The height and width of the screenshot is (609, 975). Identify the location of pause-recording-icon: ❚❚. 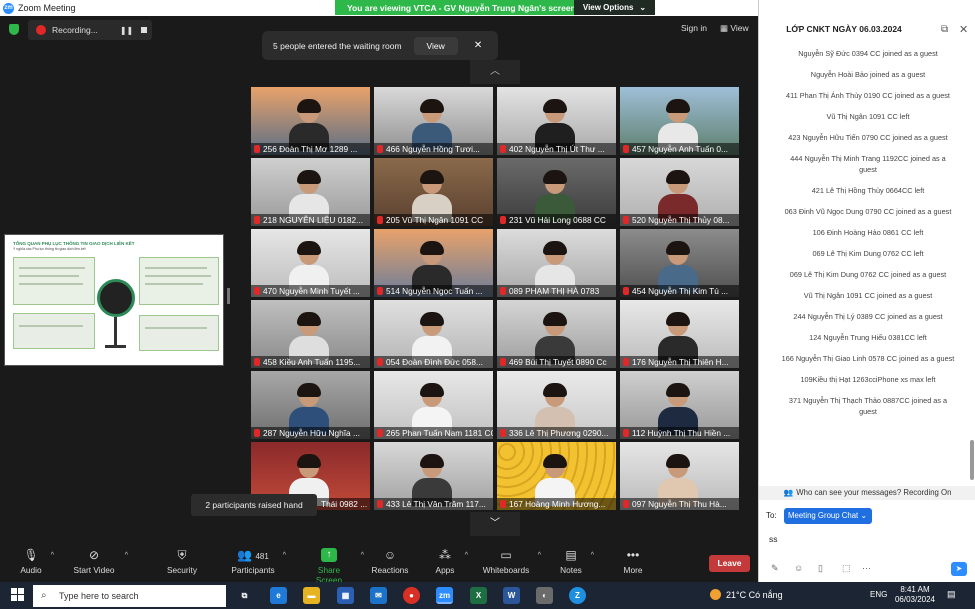
(126, 30).